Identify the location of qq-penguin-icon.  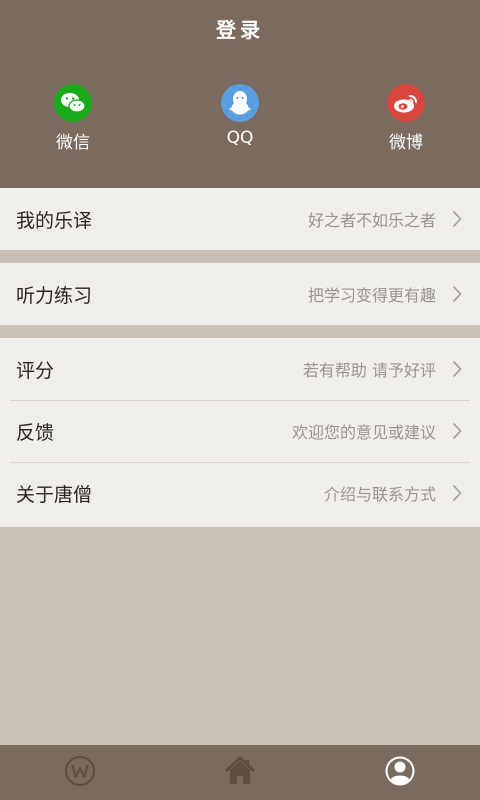
(240, 103).